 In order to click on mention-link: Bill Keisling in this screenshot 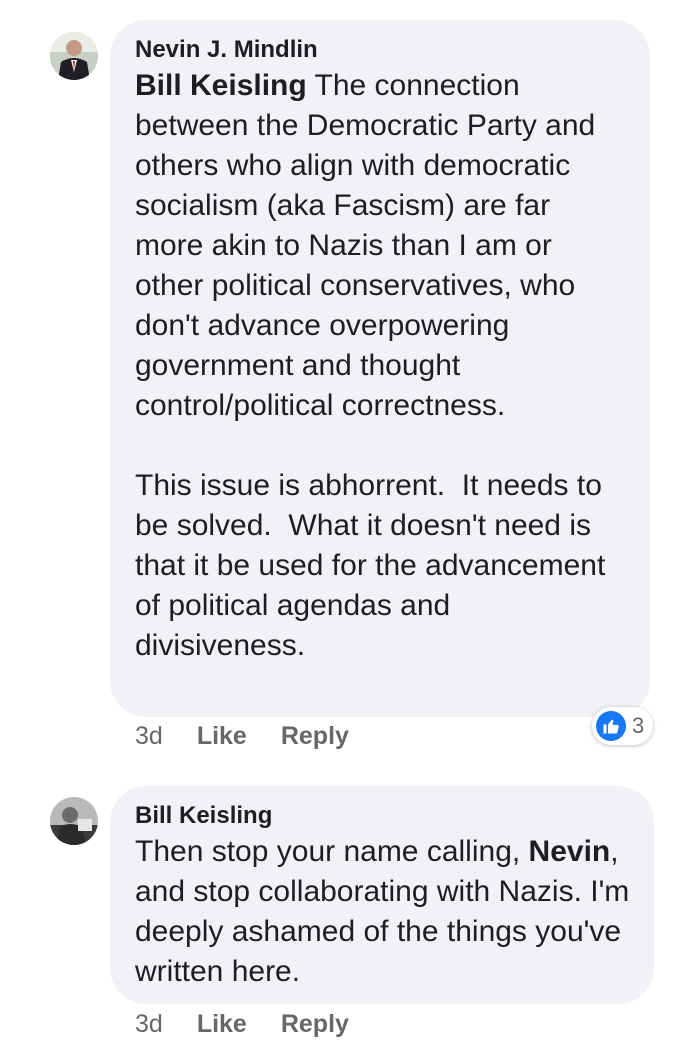, I will do `click(221, 85)`.